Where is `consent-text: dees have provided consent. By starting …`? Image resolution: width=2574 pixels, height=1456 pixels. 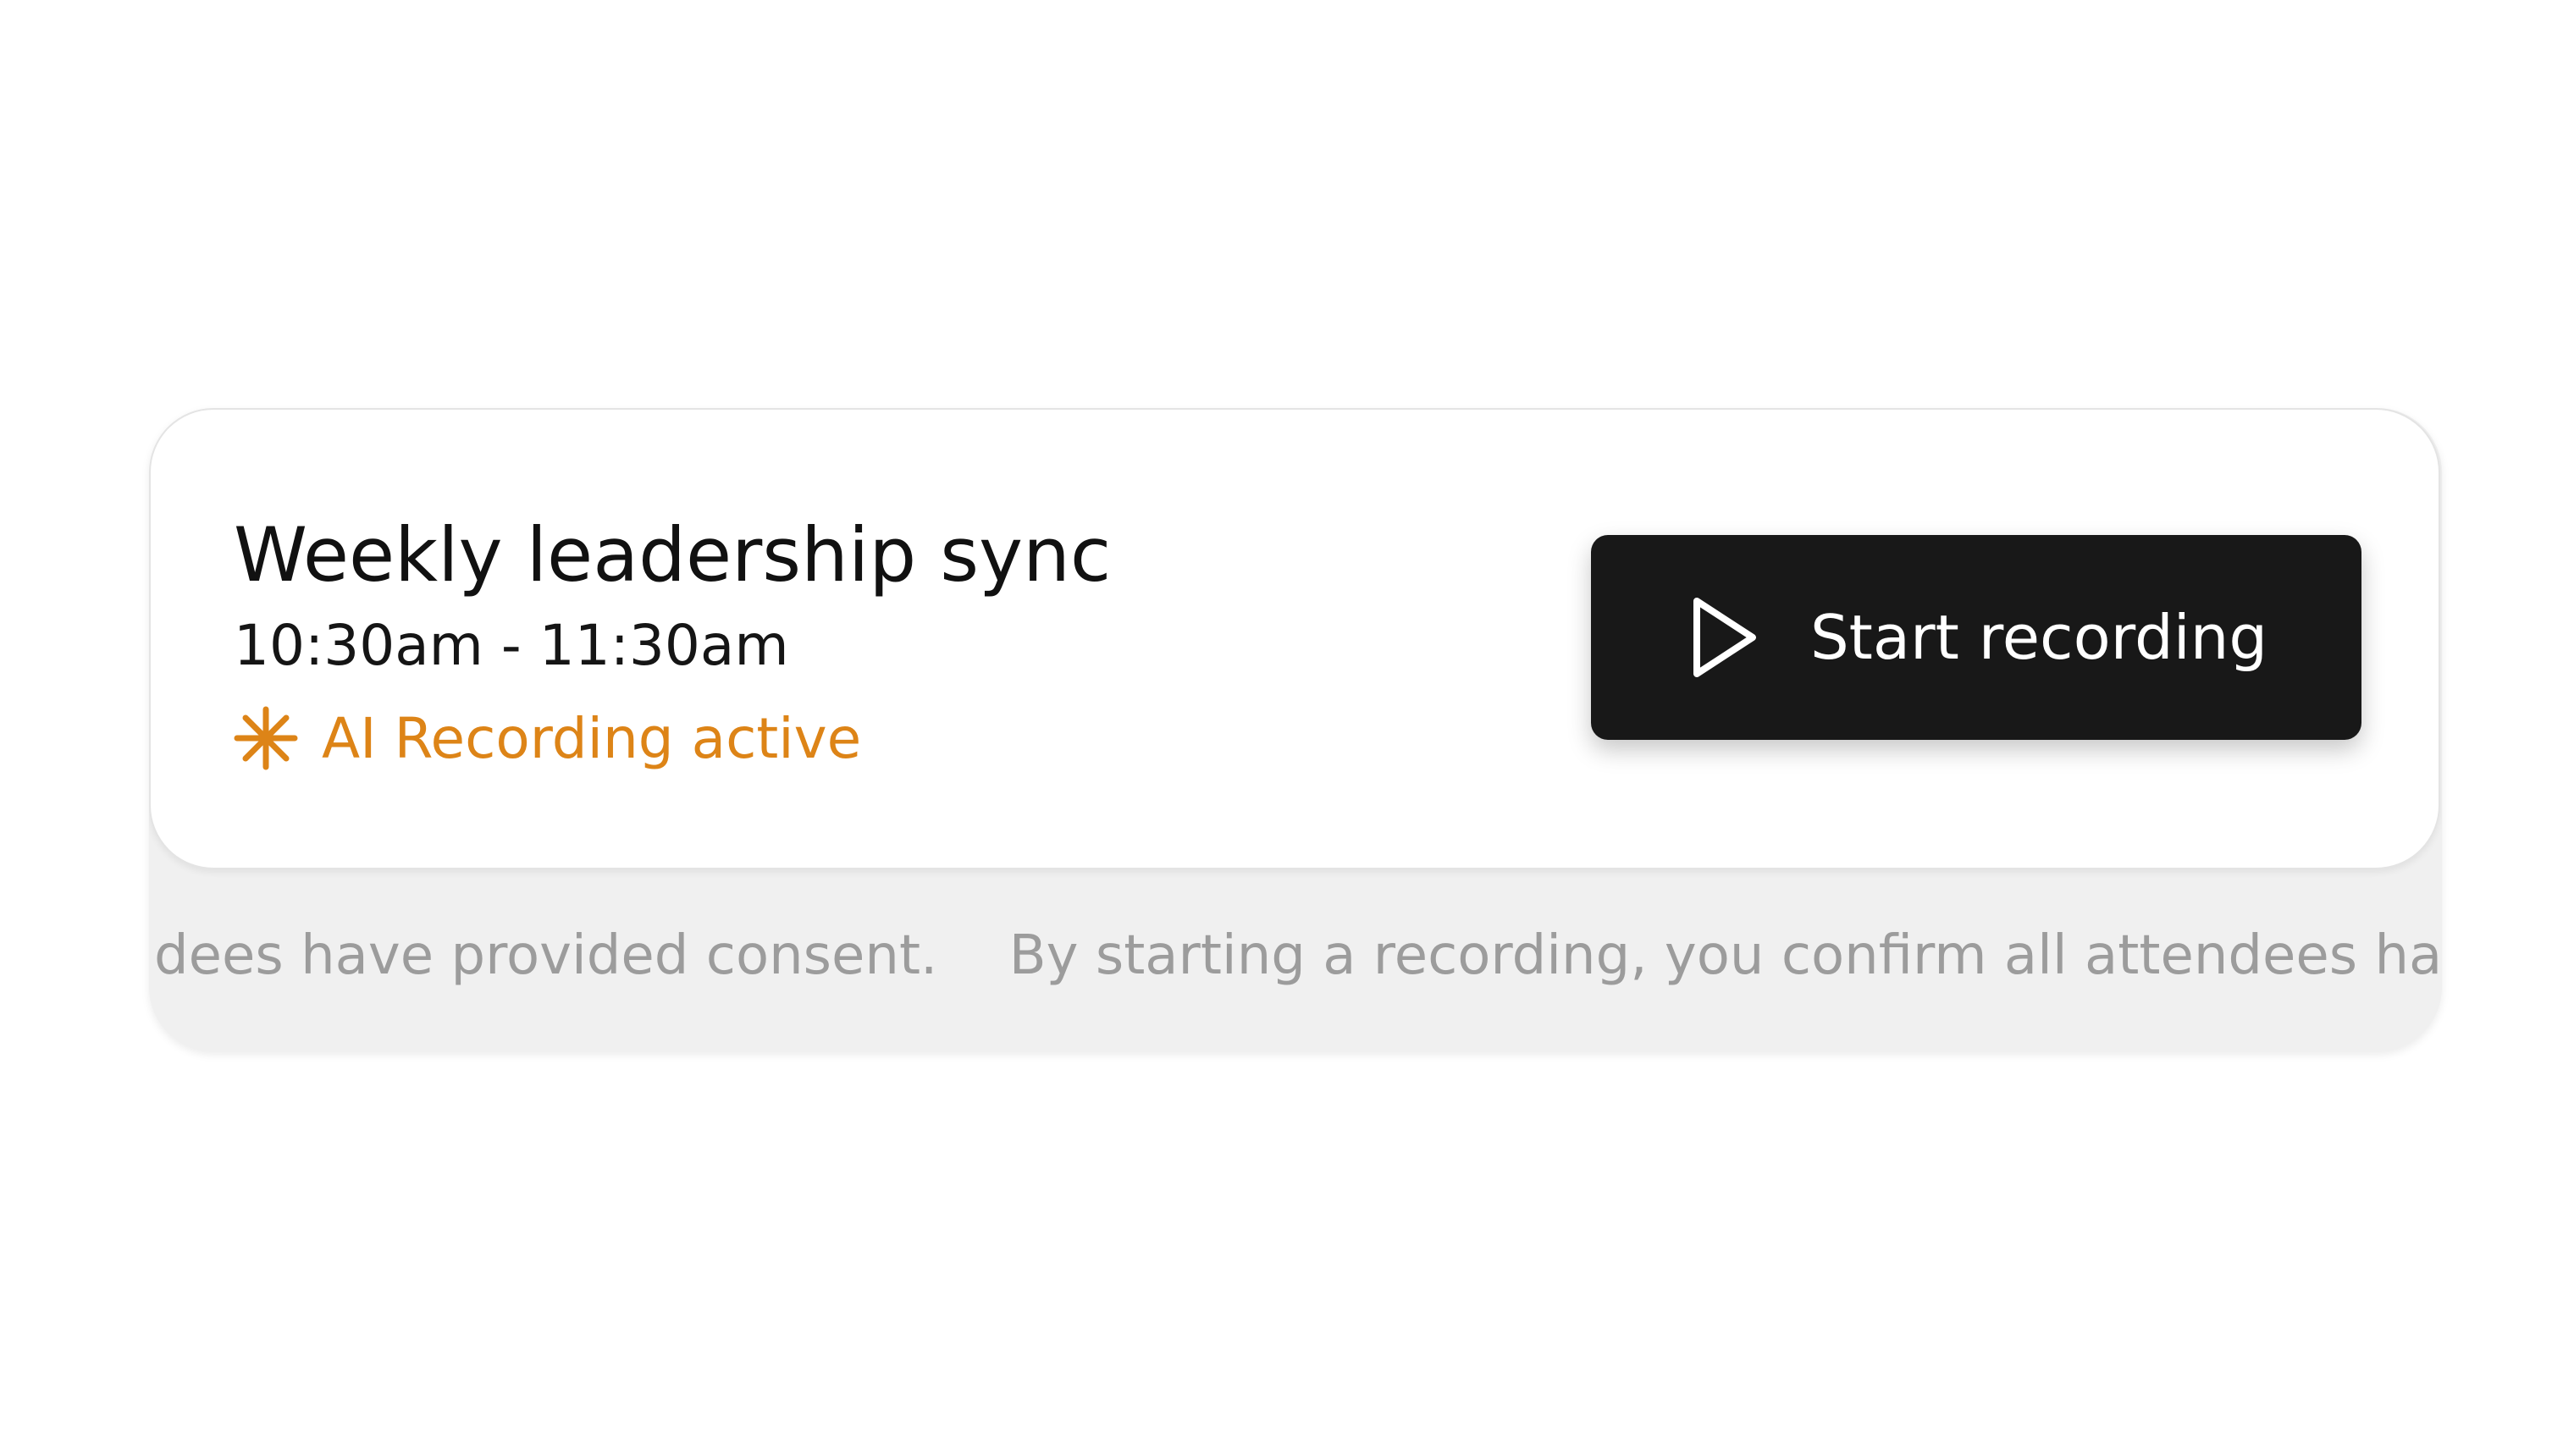
consent-text: dees have provided consent. By starting … is located at coordinates (1297, 956).